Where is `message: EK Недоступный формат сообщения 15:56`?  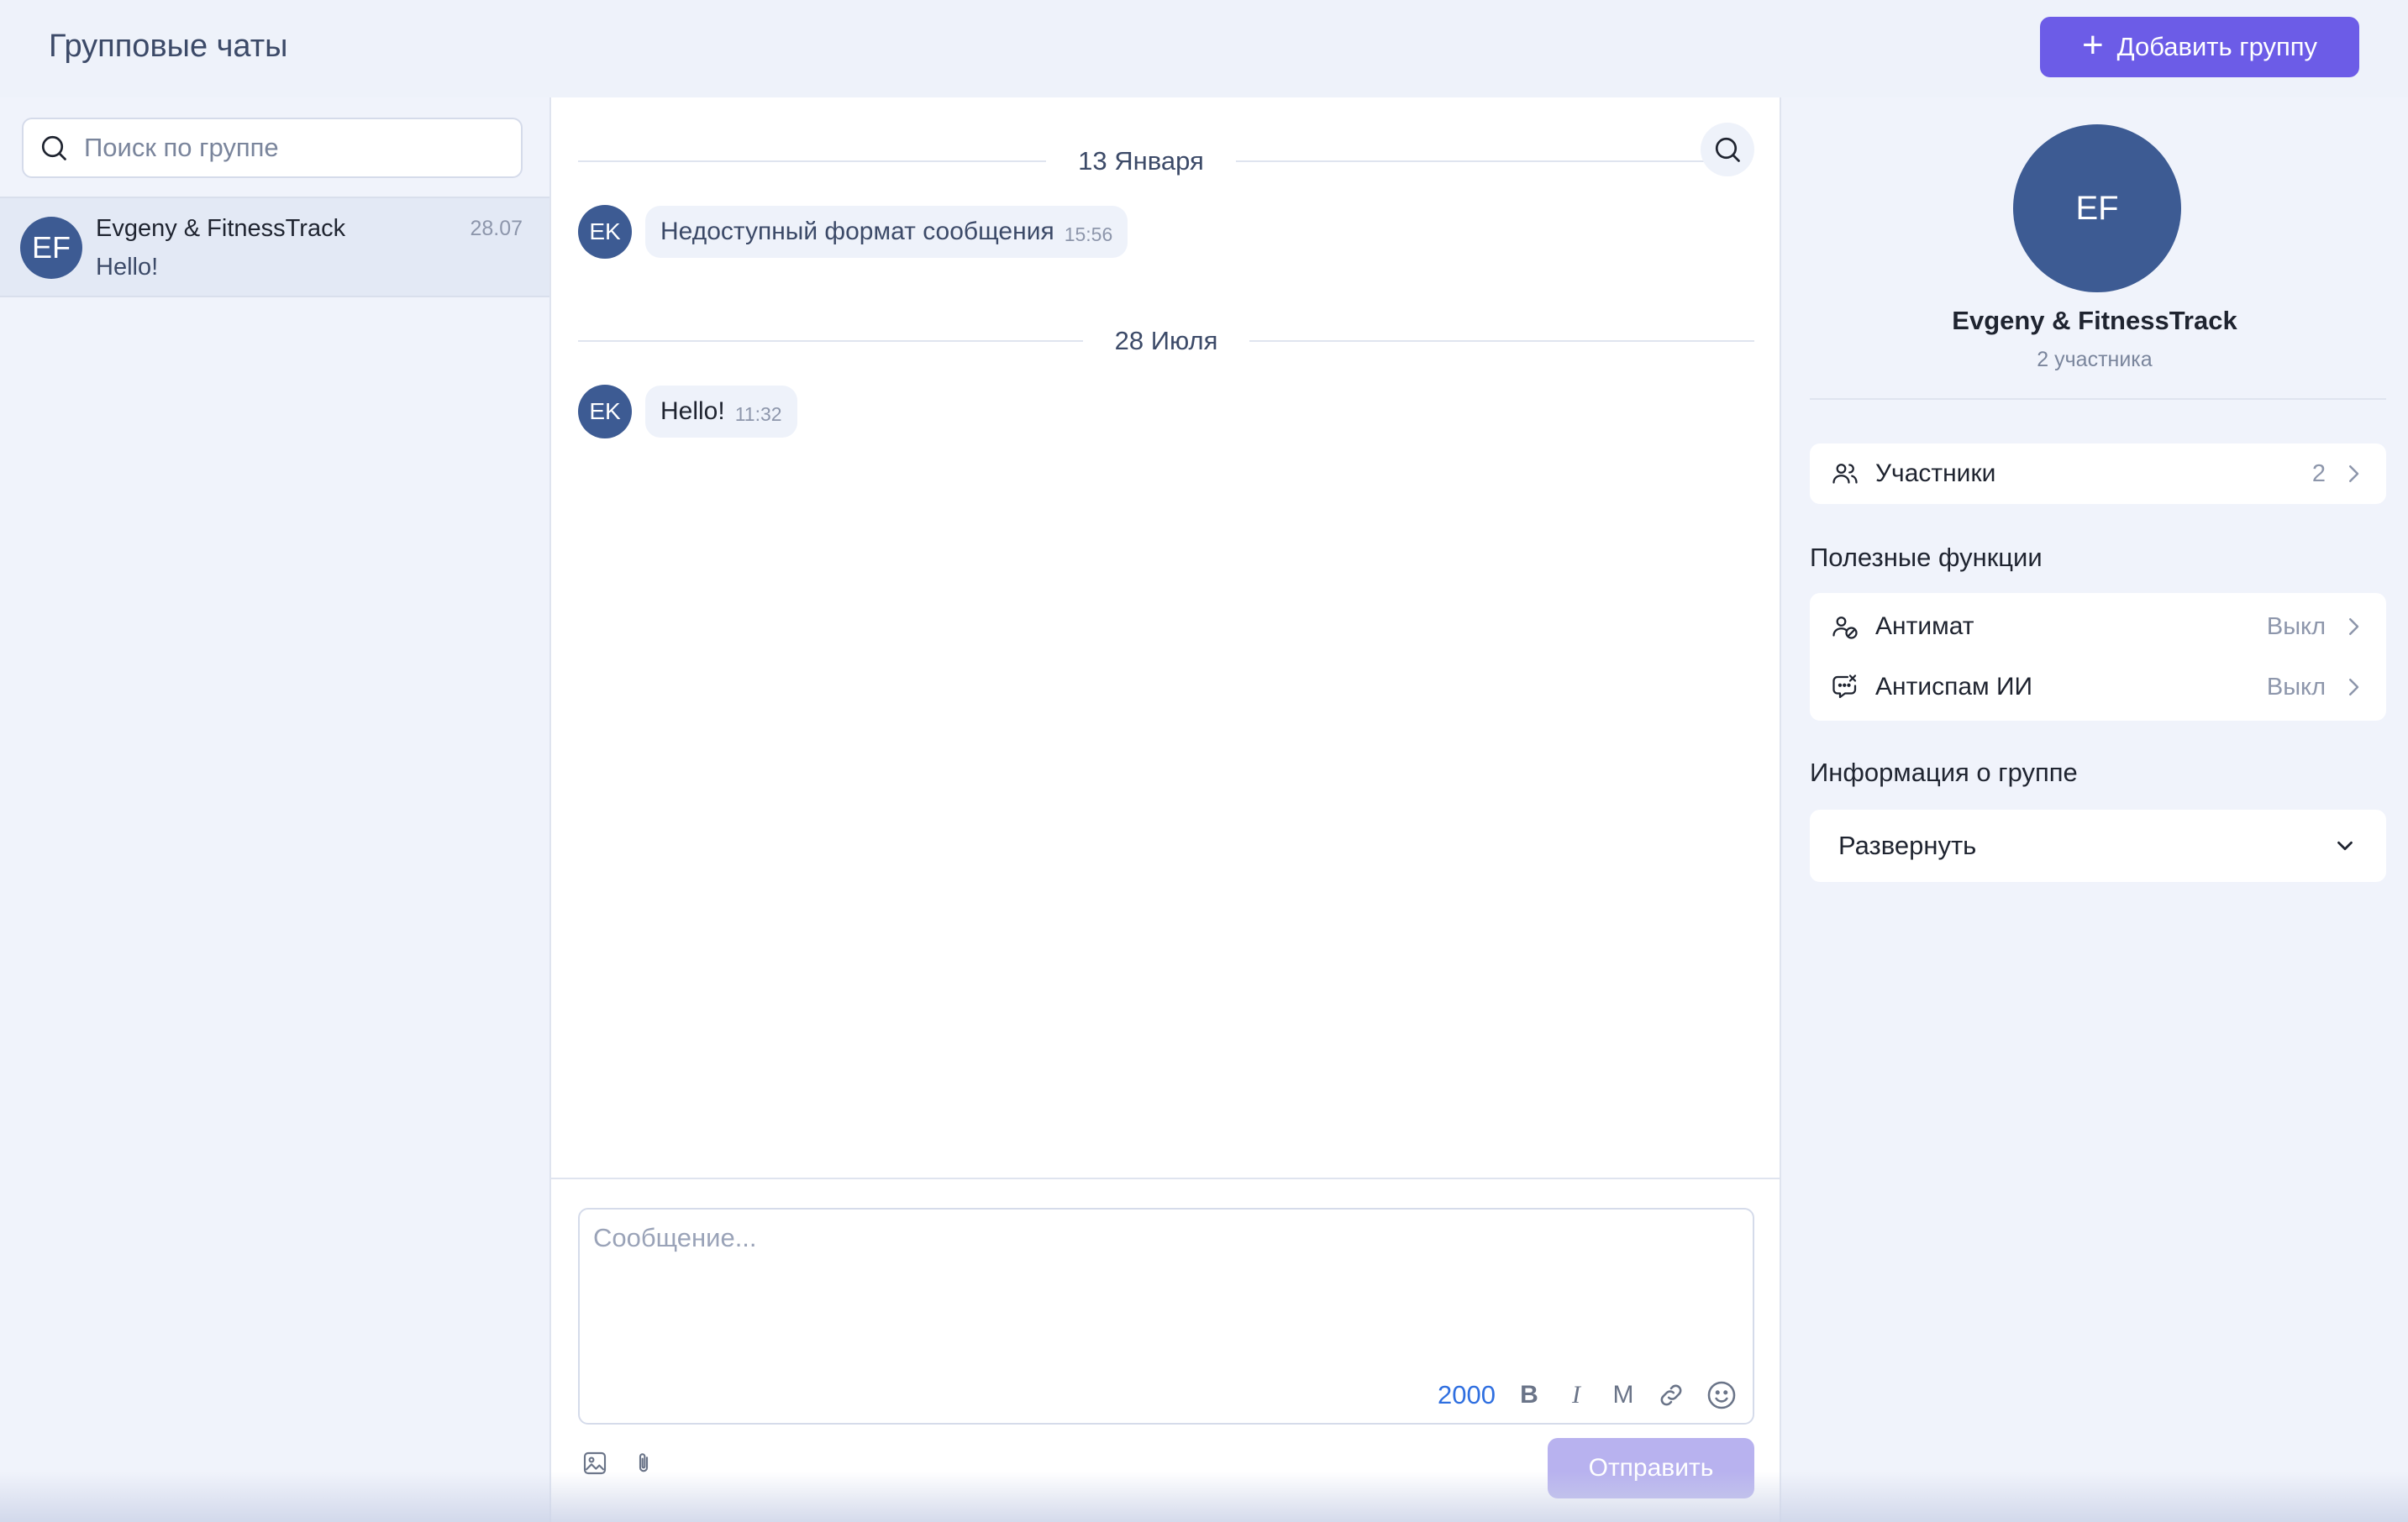 message: EK Недоступный формат сообщения 15:56 is located at coordinates (853, 232).